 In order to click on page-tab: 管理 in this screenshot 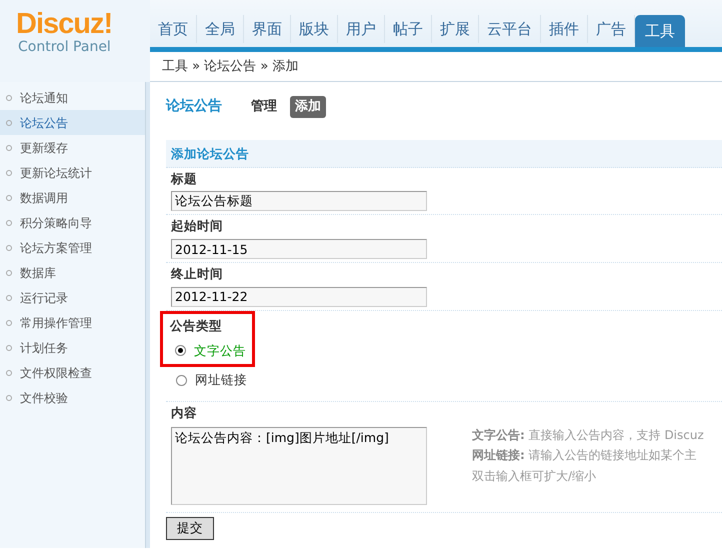, I will do `click(264, 107)`.